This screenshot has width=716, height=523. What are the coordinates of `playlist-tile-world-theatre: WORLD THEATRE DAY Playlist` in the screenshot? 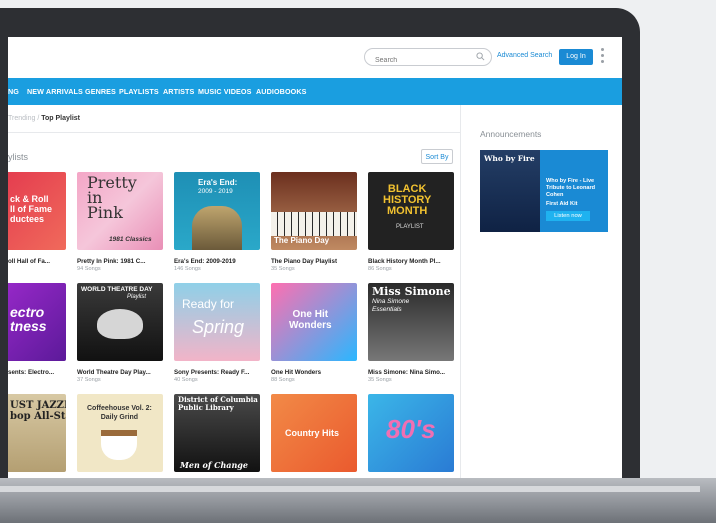 It's located at (120, 322).